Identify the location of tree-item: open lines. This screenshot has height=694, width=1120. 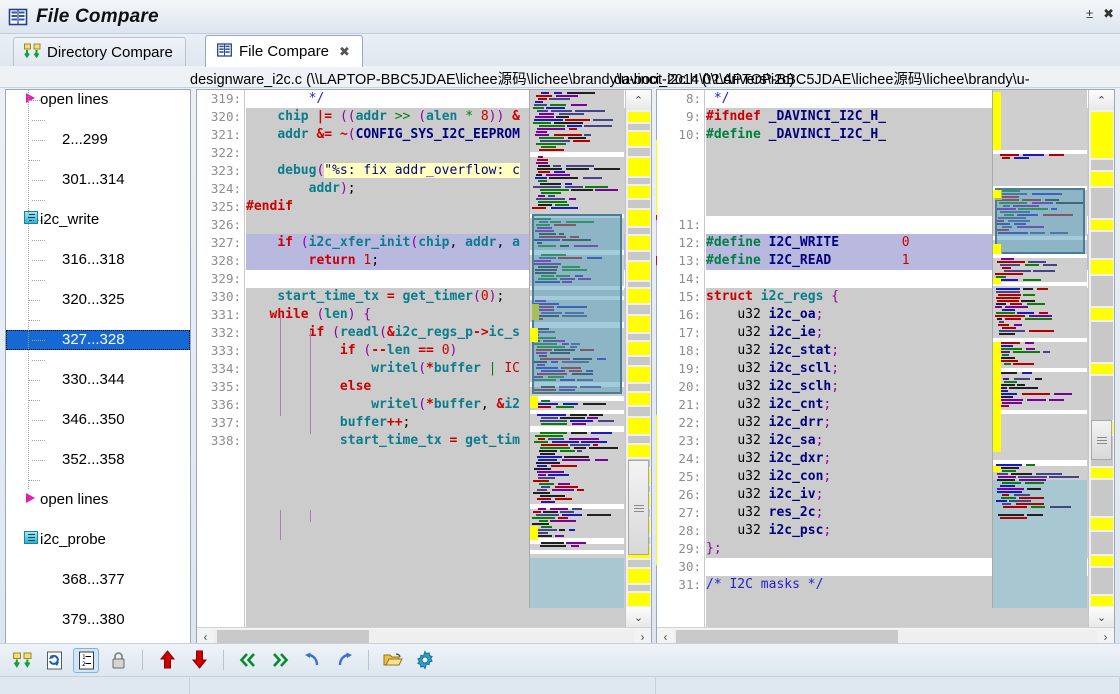
(98, 500).